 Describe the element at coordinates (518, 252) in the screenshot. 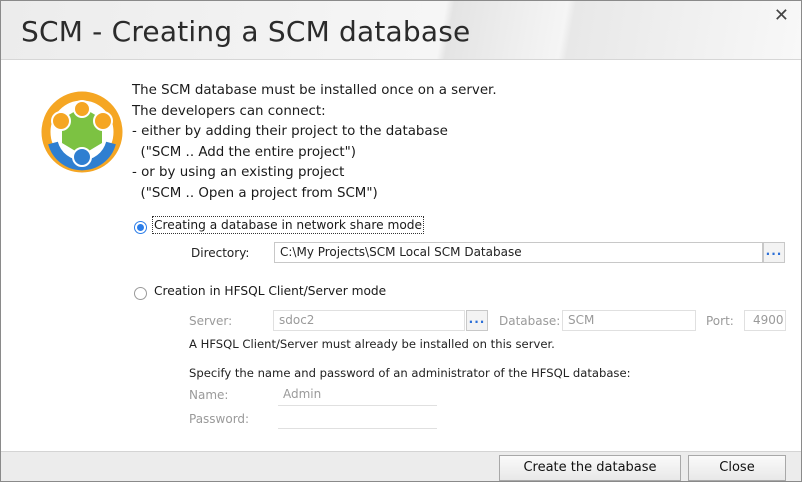

I see `directory-input: C:\My Projects\SCM Local SCM Database` at that location.